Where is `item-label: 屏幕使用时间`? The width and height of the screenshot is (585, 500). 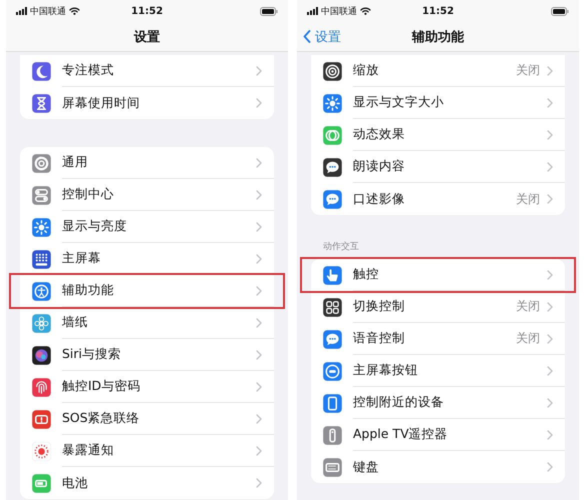
item-label: 屏幕使用时间 is located at coordinates (101, 103).